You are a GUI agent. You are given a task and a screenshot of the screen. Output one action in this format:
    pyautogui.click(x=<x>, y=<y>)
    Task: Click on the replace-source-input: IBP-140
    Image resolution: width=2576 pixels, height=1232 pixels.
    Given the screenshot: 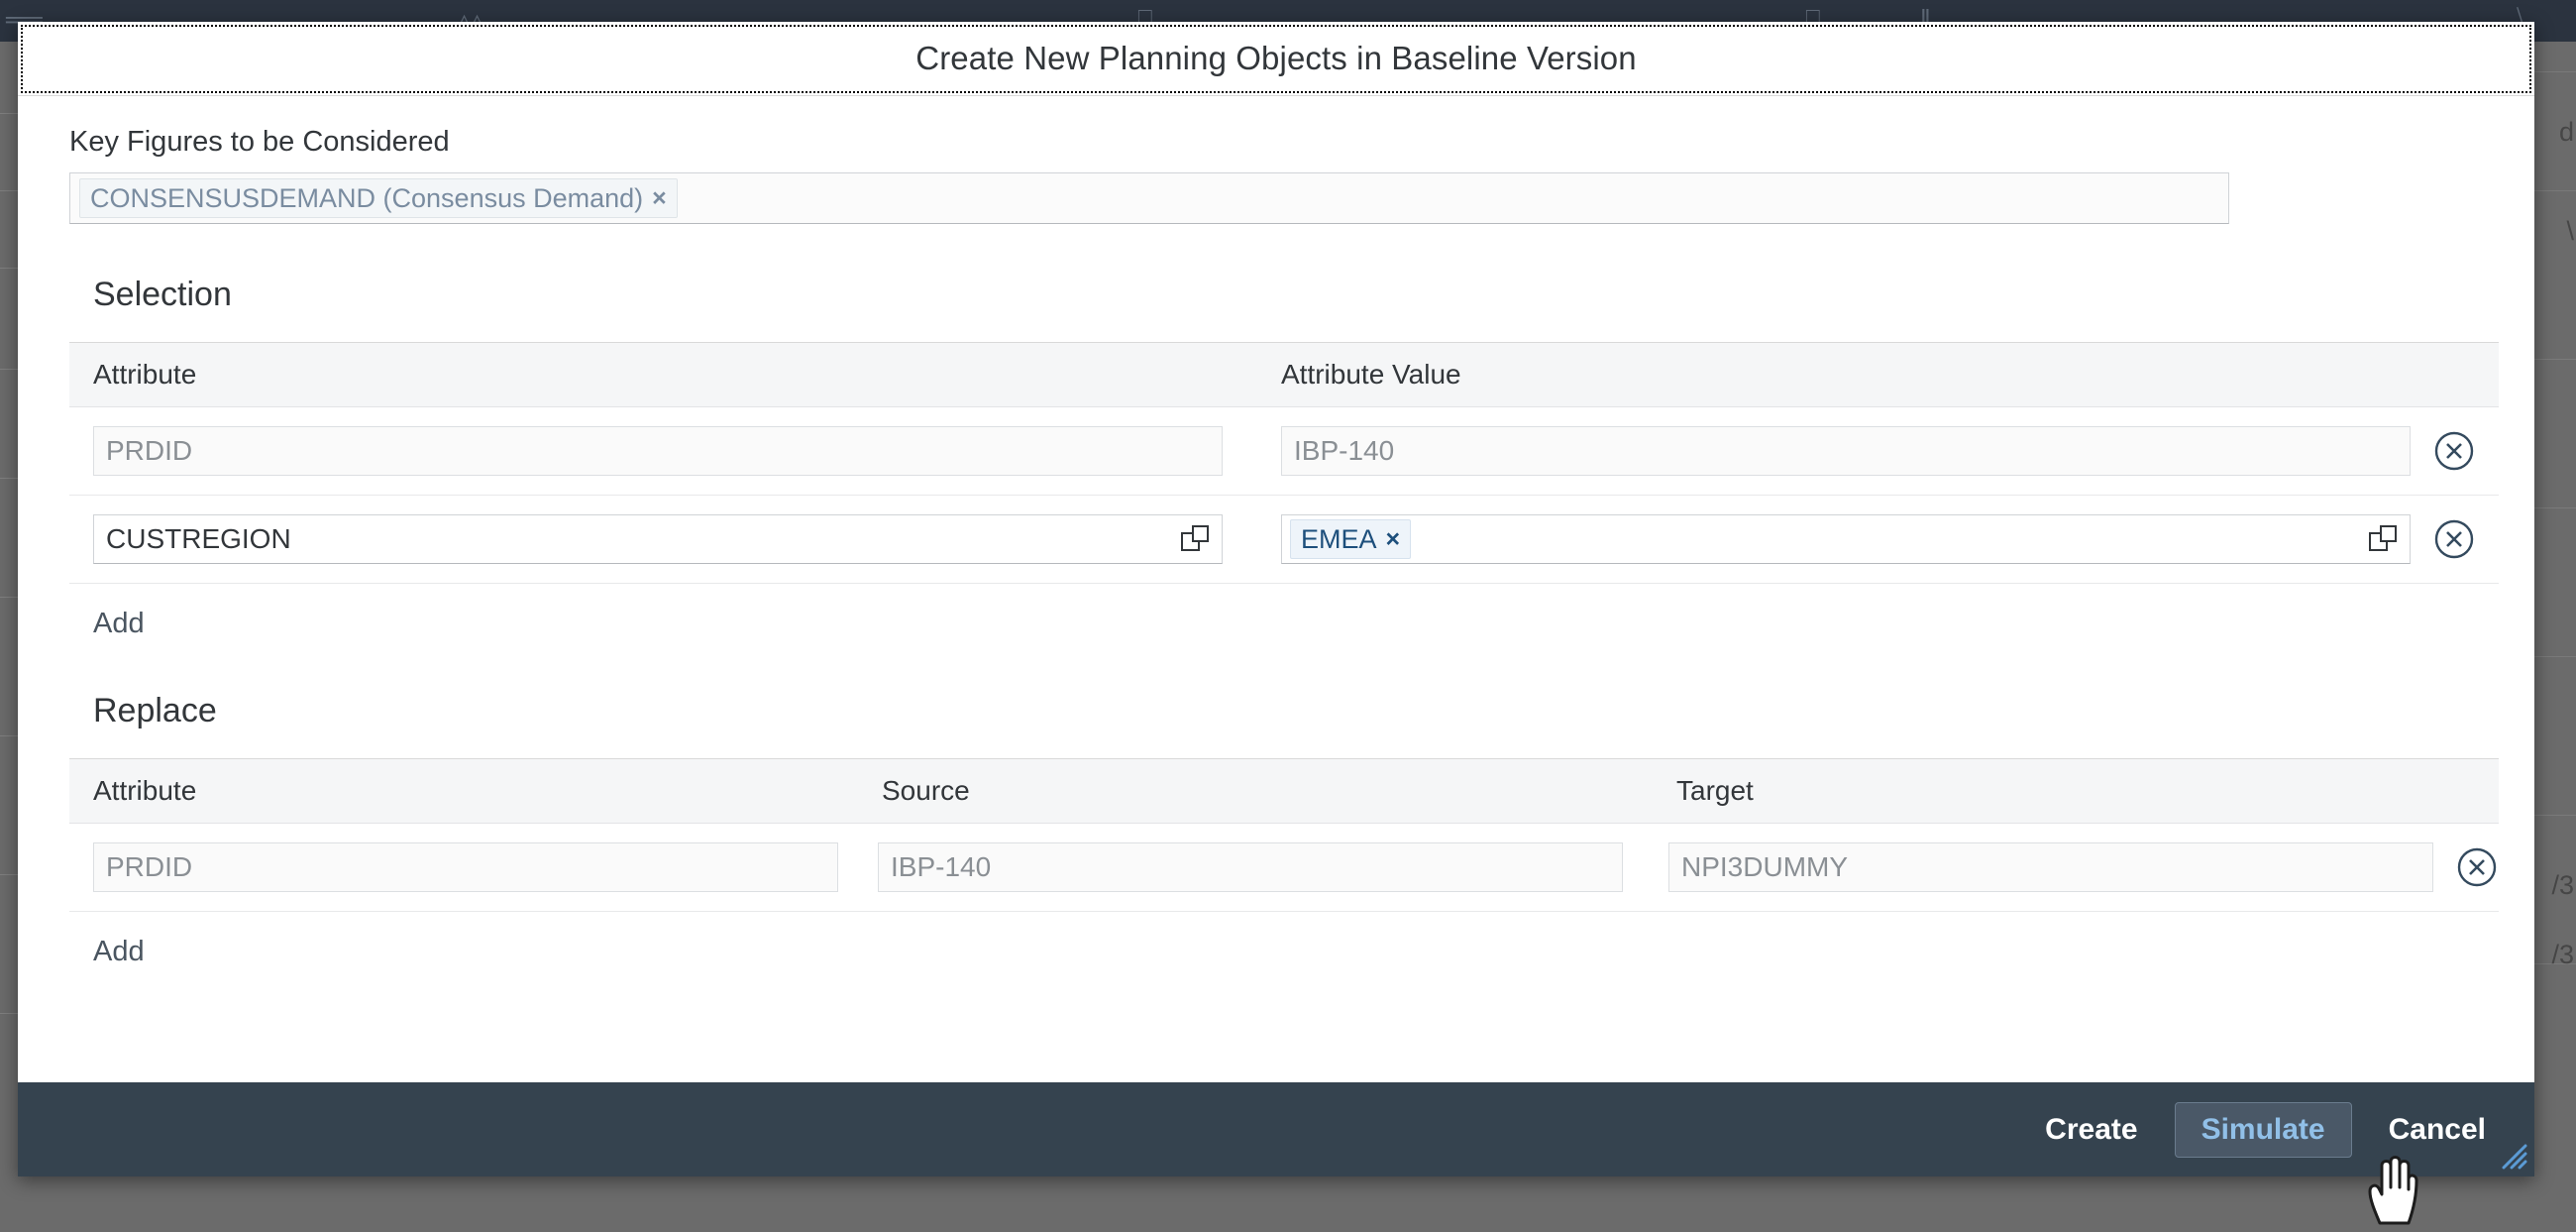 What is the action you would take?
    pyautogui.click(x=1251, y=867)
    